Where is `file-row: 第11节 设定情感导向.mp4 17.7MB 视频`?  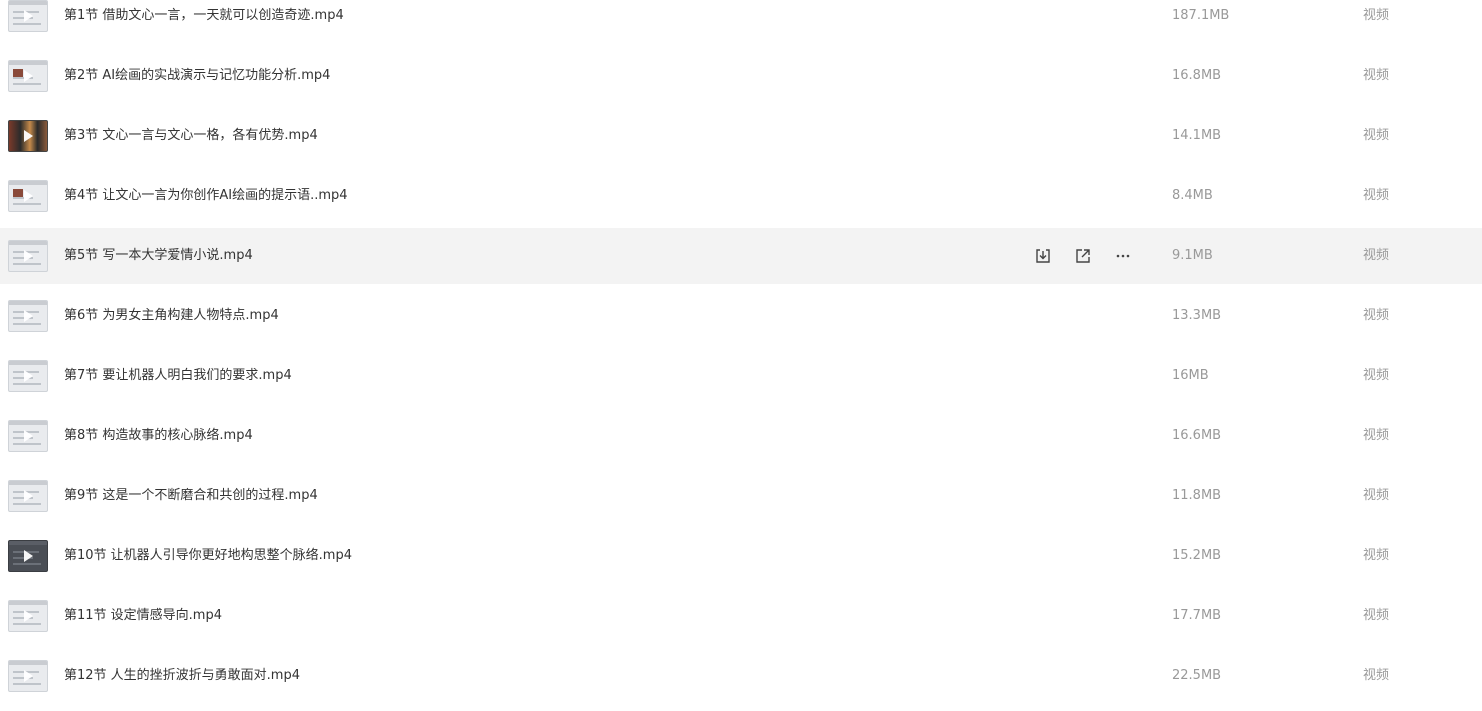
file-row: 第11节 设定情感导向.mp4 17.7MB 视频 is located at coordinates (741, 616).